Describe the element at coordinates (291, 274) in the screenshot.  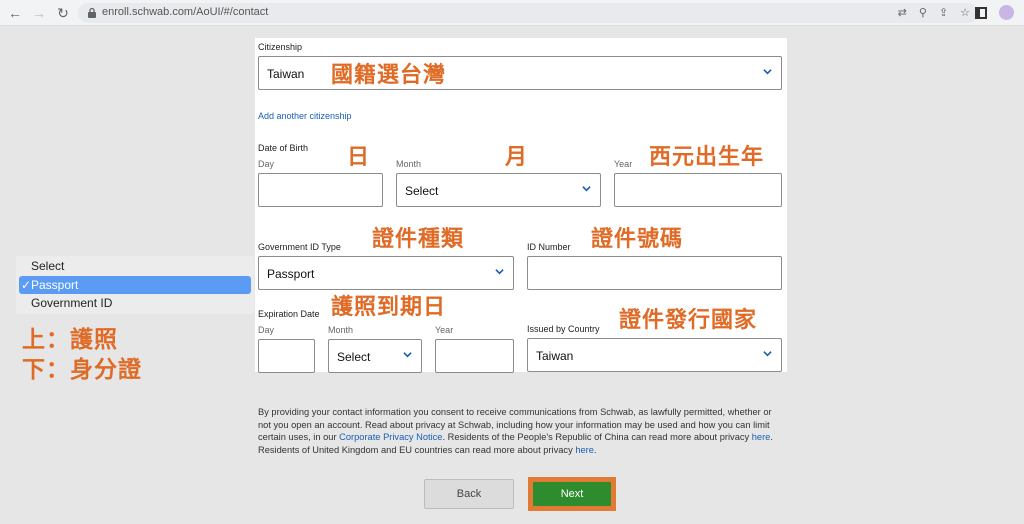
I see `gov-id-type-value: Passport` at that location.